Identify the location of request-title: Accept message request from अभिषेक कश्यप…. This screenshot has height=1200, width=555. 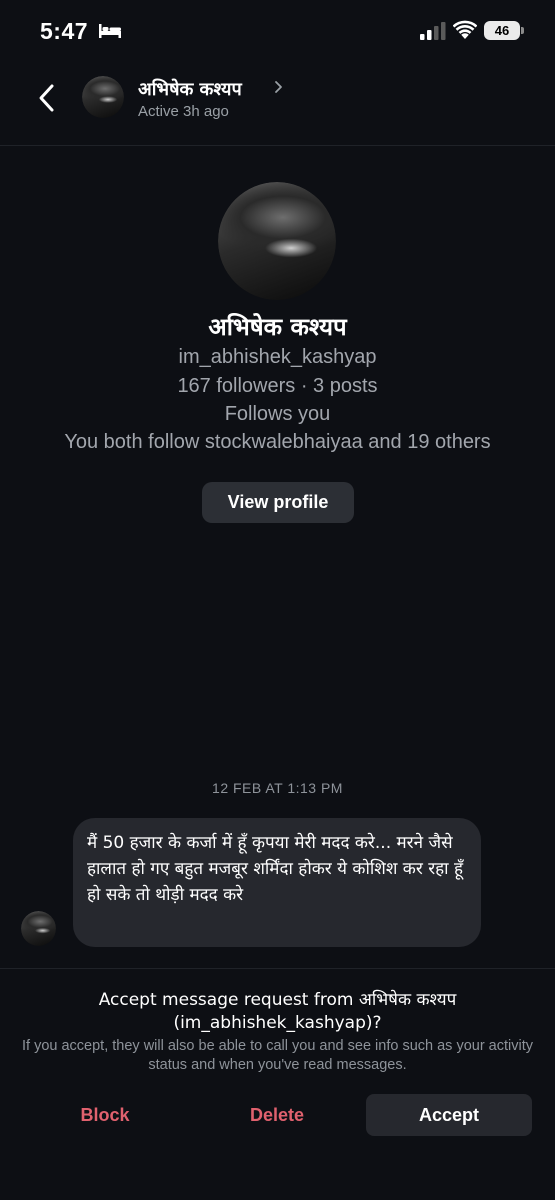
(277, 1012).